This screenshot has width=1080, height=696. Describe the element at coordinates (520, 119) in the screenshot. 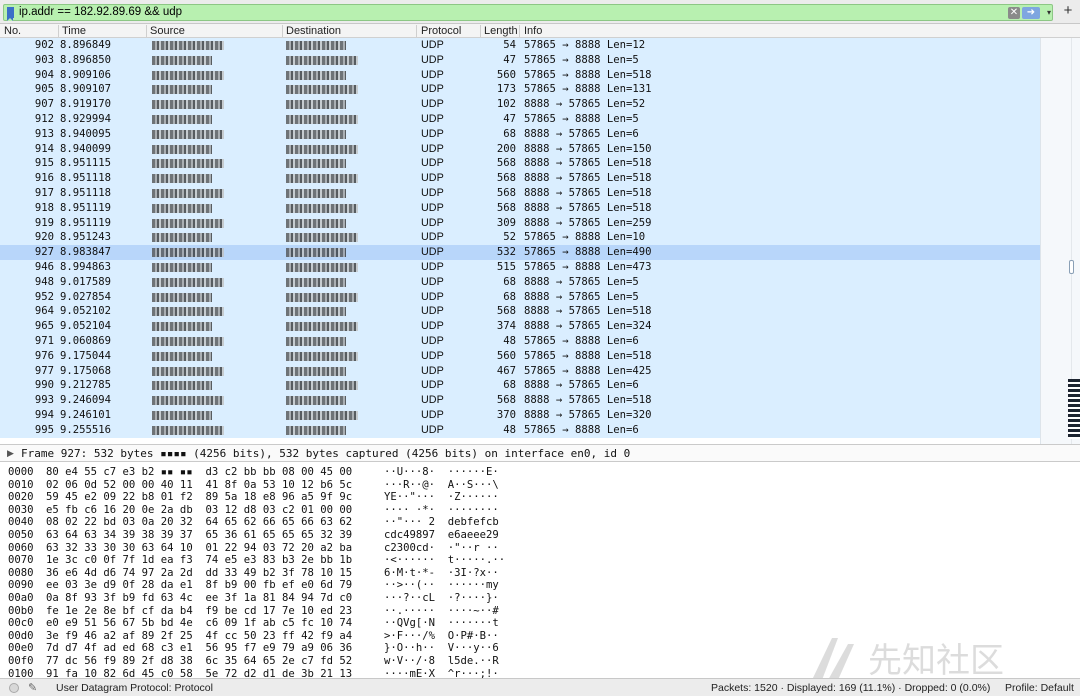

I see `packet-row: 912 8.929994 UDP 47 57865 → 8888 Len=5` at that location.